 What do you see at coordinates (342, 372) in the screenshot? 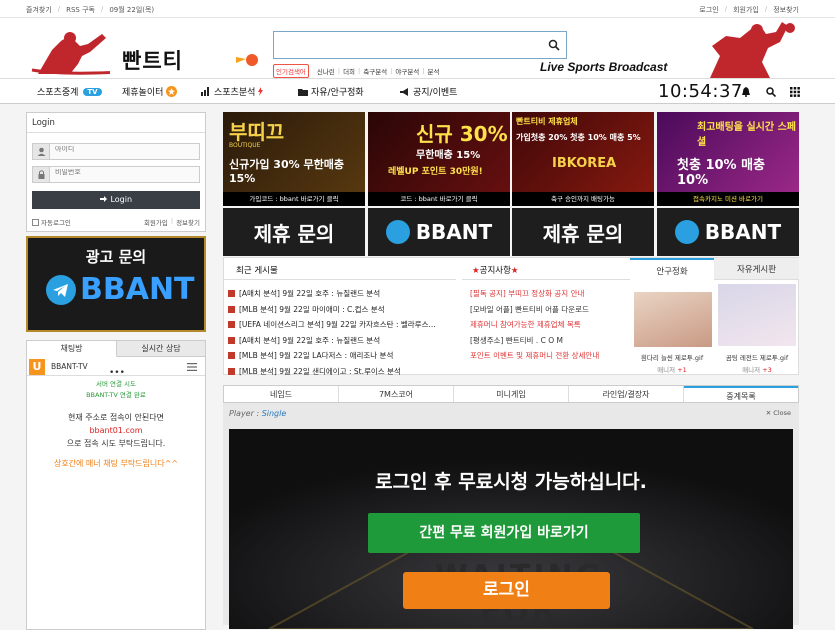
I see `list-item: [MLB 분석] 9월 22일 샌디에이고 : St.루이스 분석` at bounding box center [342, 372].